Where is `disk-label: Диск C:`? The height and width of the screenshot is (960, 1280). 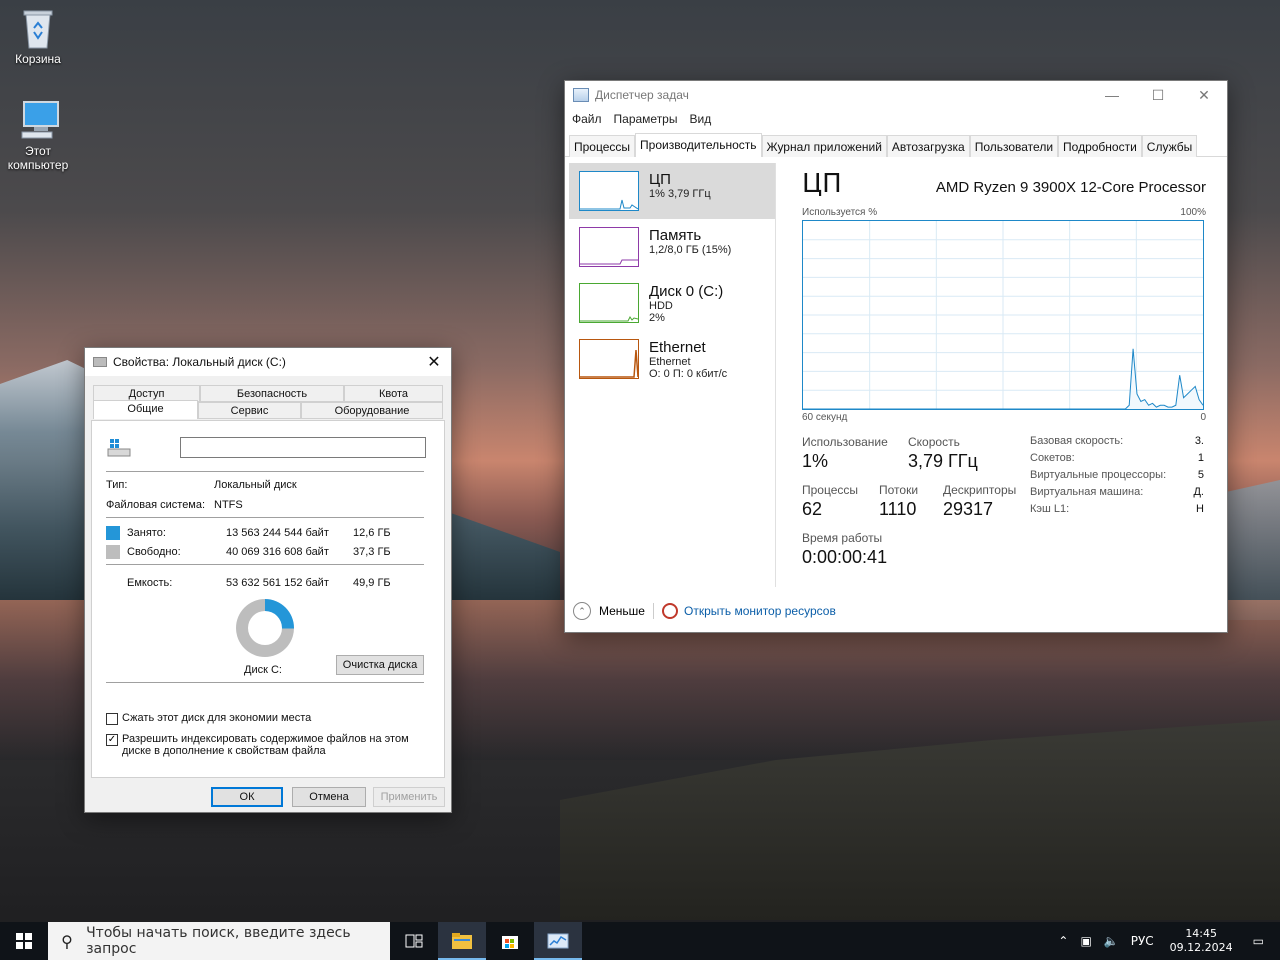
disk-label: Диск C: is located at coordinates (263, 670).